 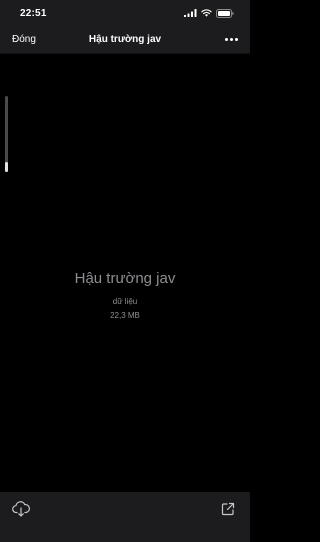 What do you see at coordinates (206, 13) in the screenshot?
I see `wifi-icon` at bounding box center [206, 13].